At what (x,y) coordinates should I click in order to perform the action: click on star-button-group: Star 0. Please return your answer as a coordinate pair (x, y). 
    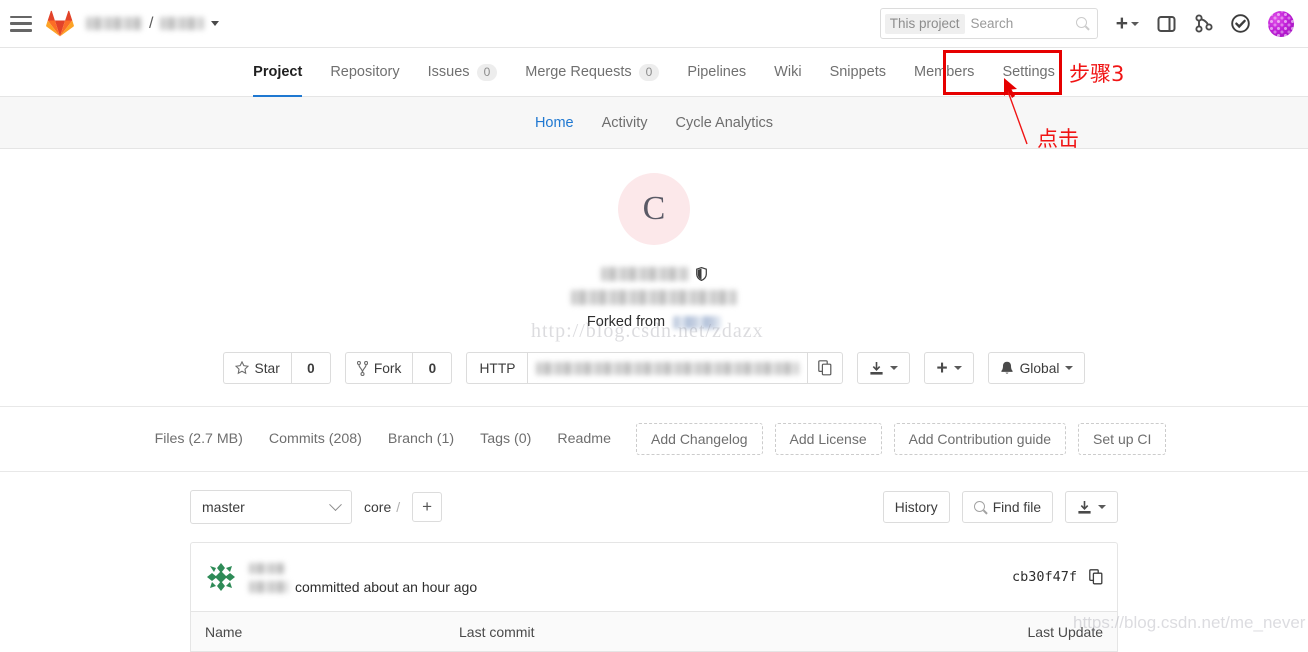
    Looking at the image, I should click on (276, 368).